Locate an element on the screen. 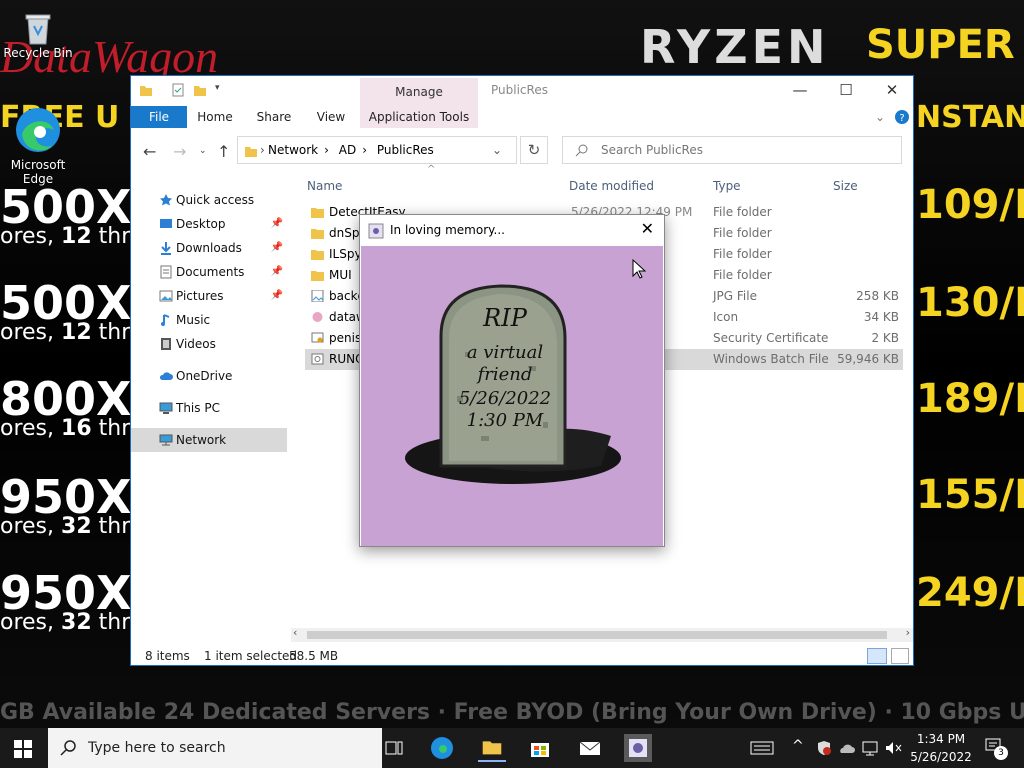 The image size is (1024, 768). scroll-left-icon: ‹ is located at coordinates (295, 632).